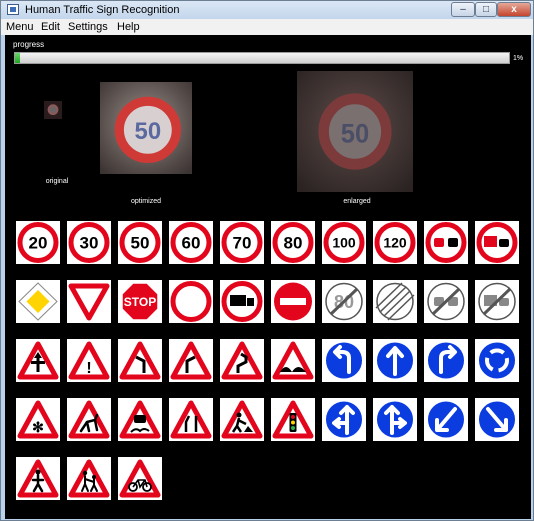 This screenshot has height=521, width=534. What do you see at coordinates (20, 27) in the screenshot?
I see `menu-menu: Menu` at bounding box center [20, 27].